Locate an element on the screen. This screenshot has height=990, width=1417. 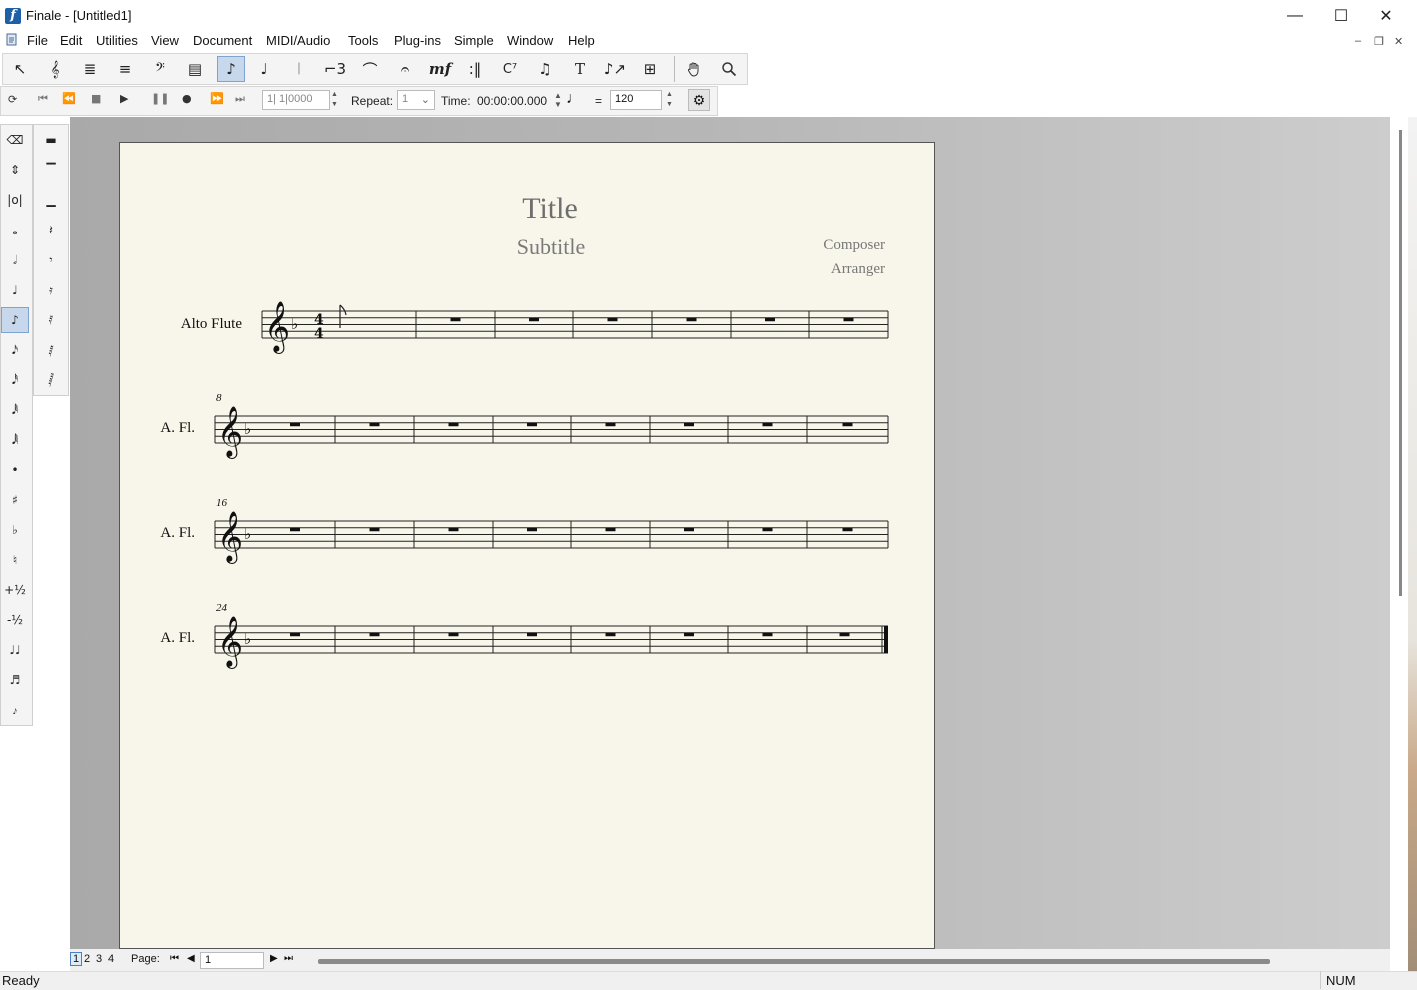
vertical-scroll-thumb is located at coordinates (1400, 363).